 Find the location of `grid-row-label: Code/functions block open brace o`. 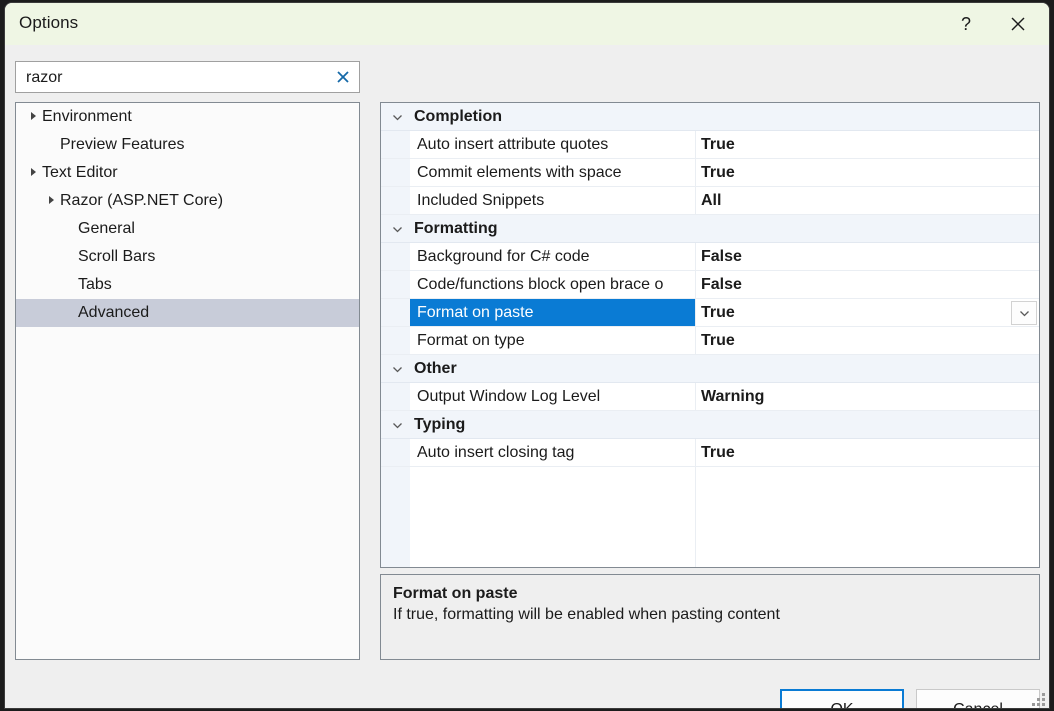

grid-row-label: Code/functions block open brace o is located at coordinates (552, 284).